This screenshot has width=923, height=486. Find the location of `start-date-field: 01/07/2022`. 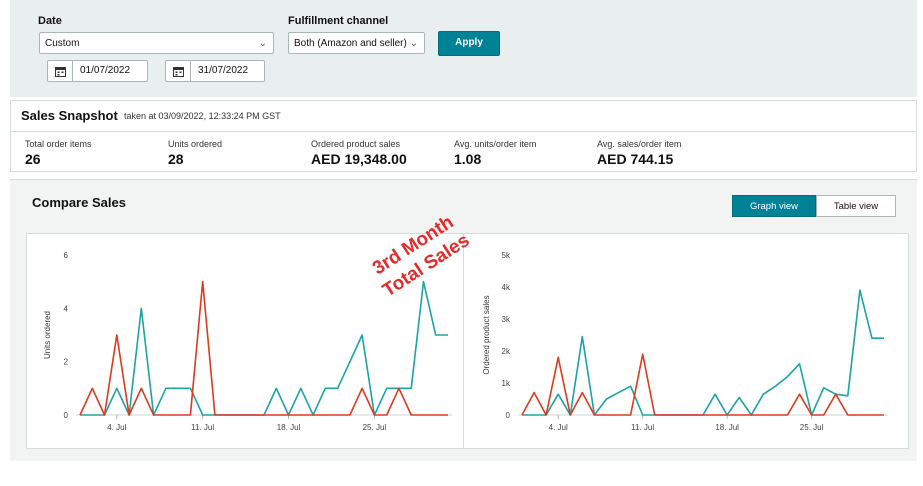

start-date-field: 01/07/2022 is located at coordinates (97, 71).